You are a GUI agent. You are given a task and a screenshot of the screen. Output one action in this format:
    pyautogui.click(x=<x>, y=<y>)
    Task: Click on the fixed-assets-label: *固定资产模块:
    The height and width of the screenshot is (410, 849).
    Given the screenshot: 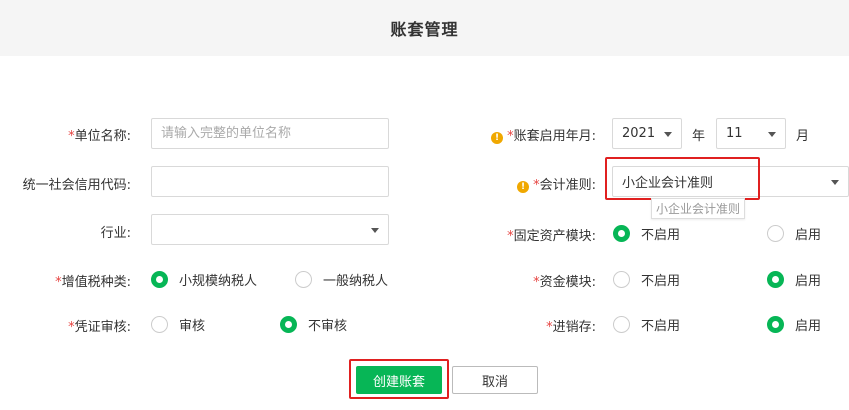 What is the action you would take?
    pyautogui.click(x=551, y=236)
    